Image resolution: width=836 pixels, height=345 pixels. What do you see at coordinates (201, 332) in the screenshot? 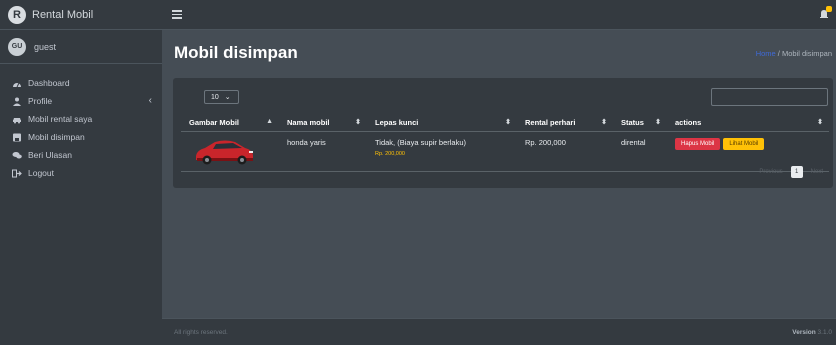
I see `footer-copyright: All rights reserved.` at bounding box center [201, 332].